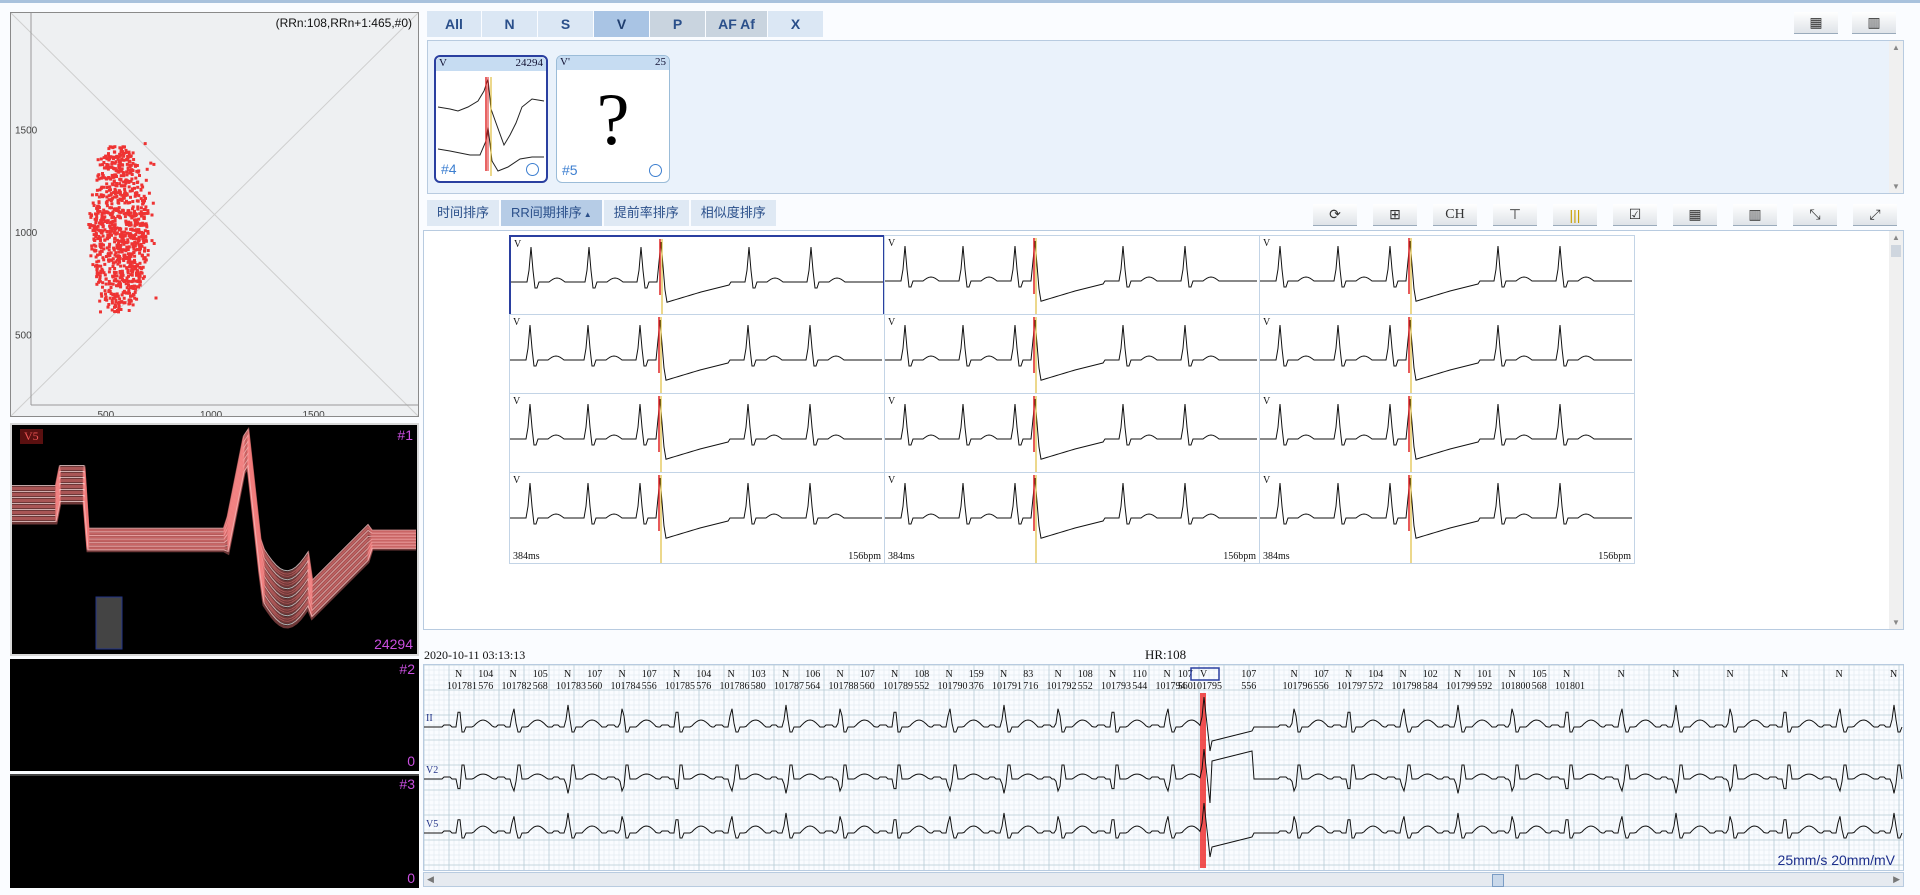  Describe the element at coordinates (109, 623) in the screenshot. I see `template-selection-box` at that location.